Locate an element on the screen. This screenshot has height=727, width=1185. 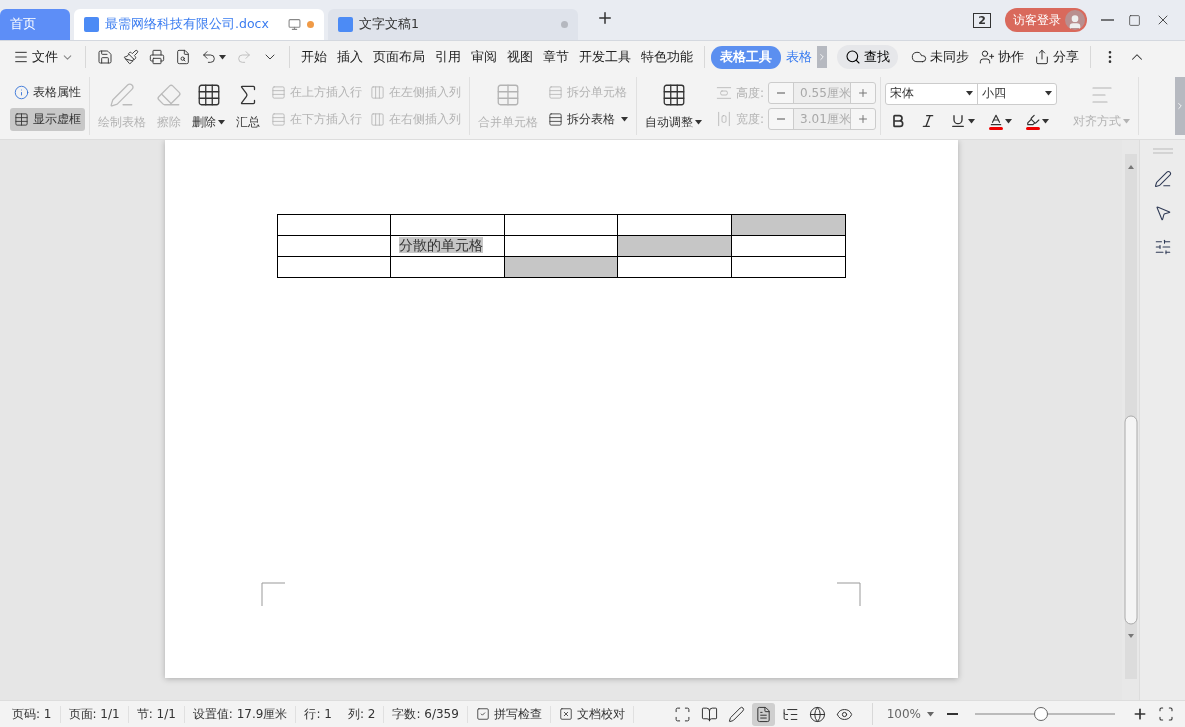
ribbon-button: 汇总 is located at coordinates (248, 106).